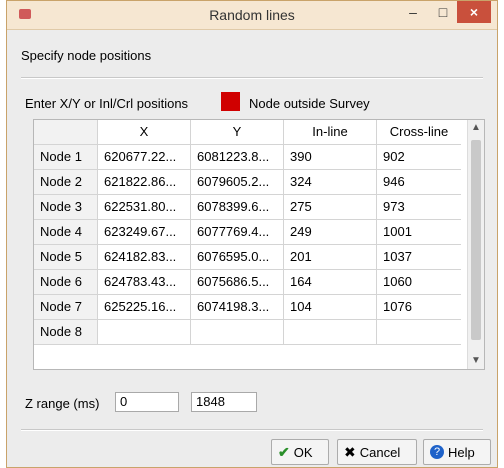  Describe the element at coordinates (419, 182) in the screenshot. I see `cell-crossline: 946` at that location.